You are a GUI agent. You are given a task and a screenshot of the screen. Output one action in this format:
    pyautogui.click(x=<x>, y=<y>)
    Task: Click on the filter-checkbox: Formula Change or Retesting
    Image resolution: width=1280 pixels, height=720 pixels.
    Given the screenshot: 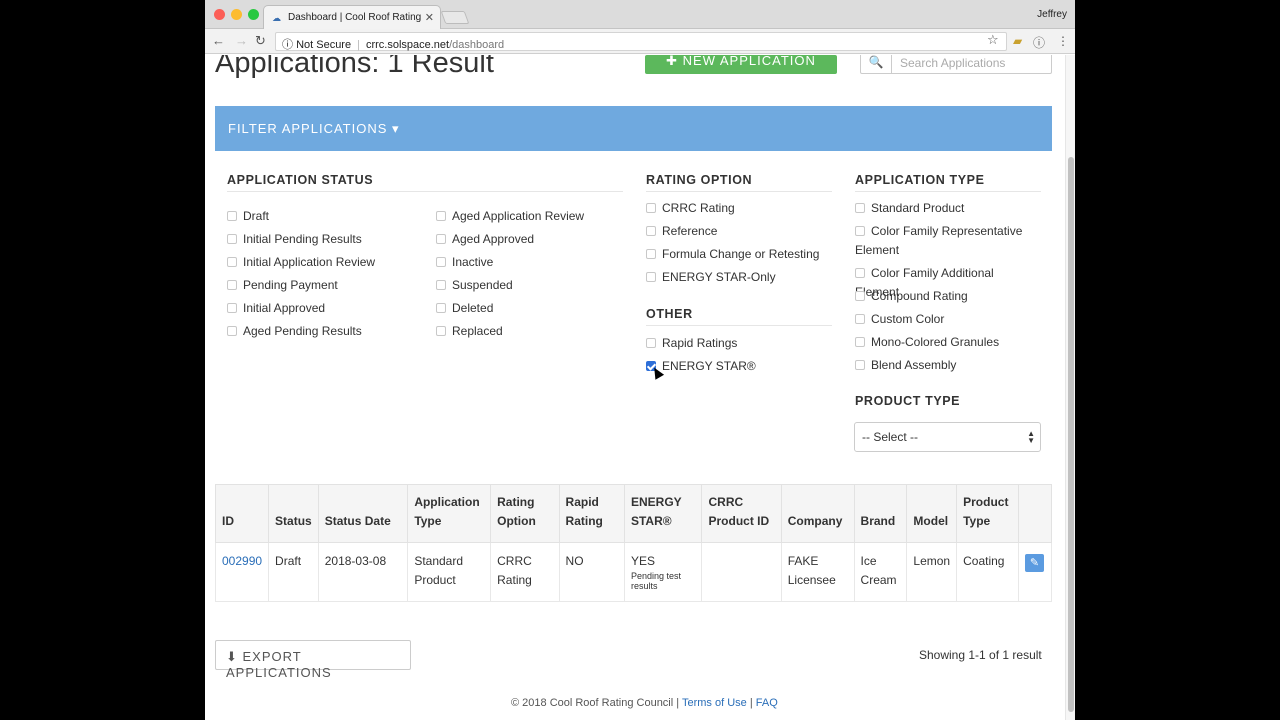 What is the action you would take?
    pyautogui.click(x=732, y=254)
    